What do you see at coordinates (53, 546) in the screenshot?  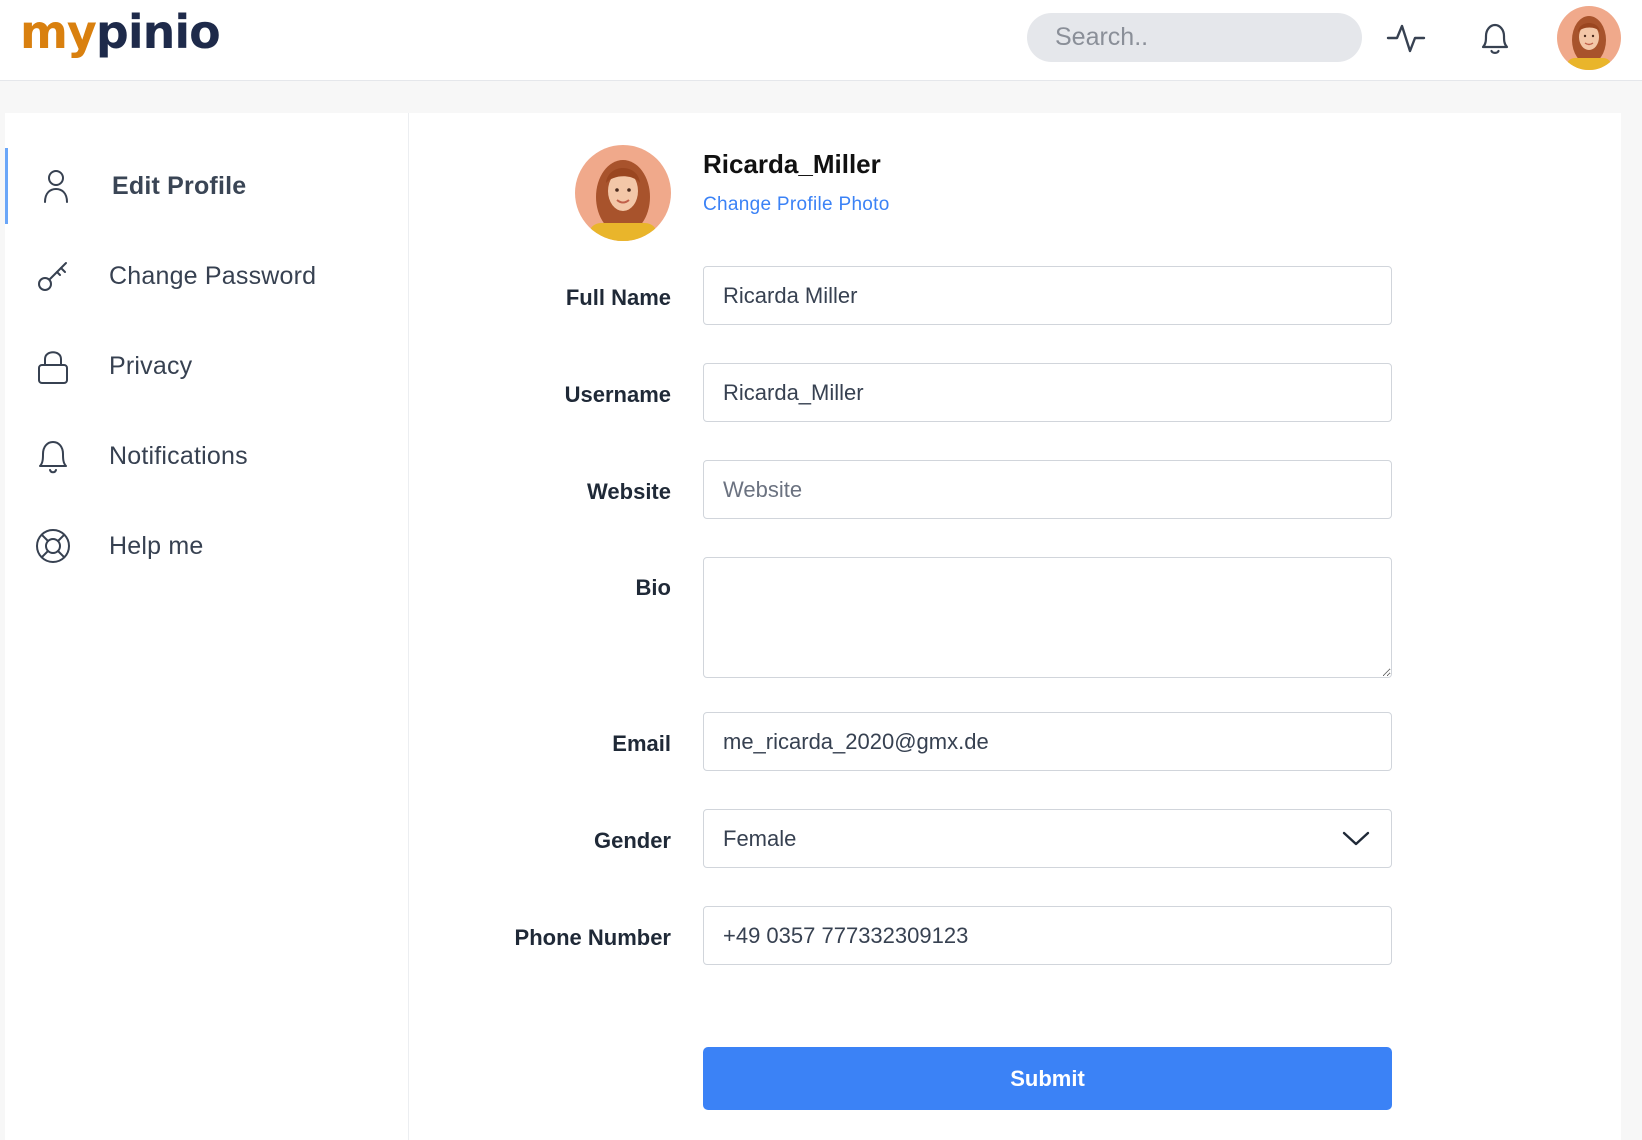 I see `lifebuoy-icon` at bounding box center [53, 546].